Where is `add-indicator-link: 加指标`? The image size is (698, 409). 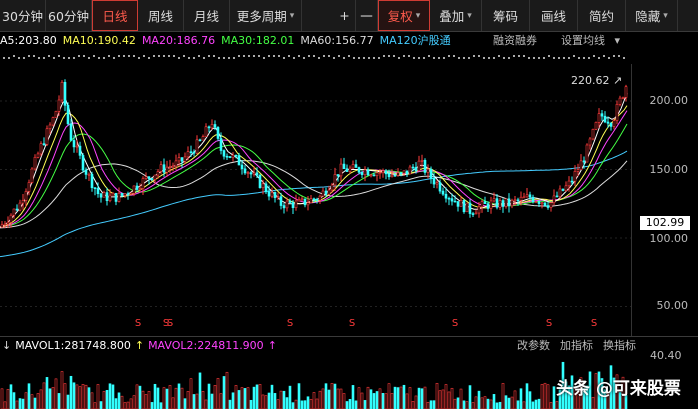 add-indicator-link: 加指标 is located at coordinates (576, 345).